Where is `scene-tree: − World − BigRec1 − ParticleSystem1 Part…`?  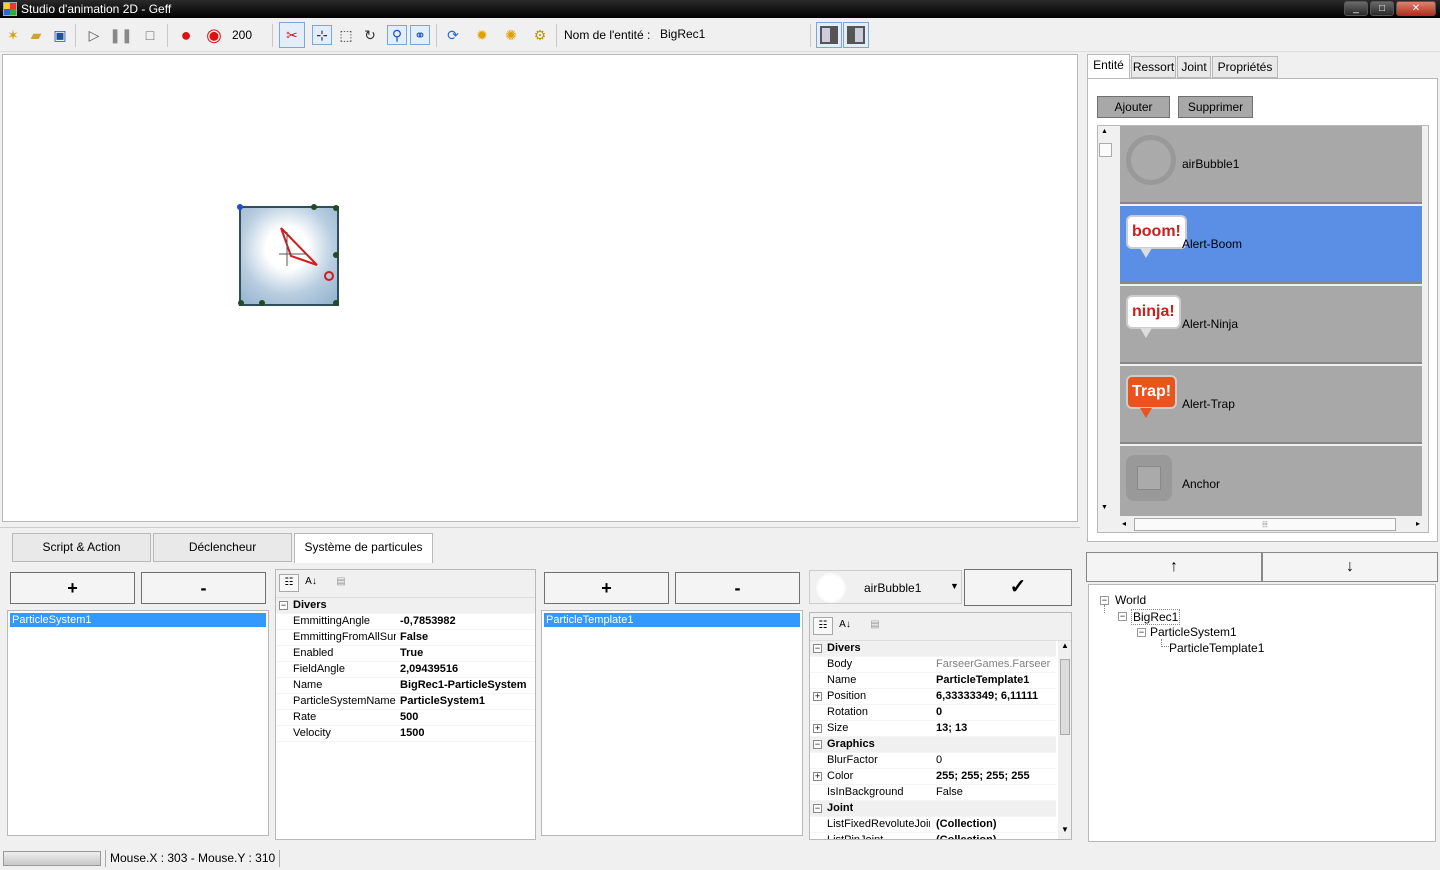 scene-tree: − World − BigRec1 − ParticleSystem1 Part… is located at coordinates (1262, 713).